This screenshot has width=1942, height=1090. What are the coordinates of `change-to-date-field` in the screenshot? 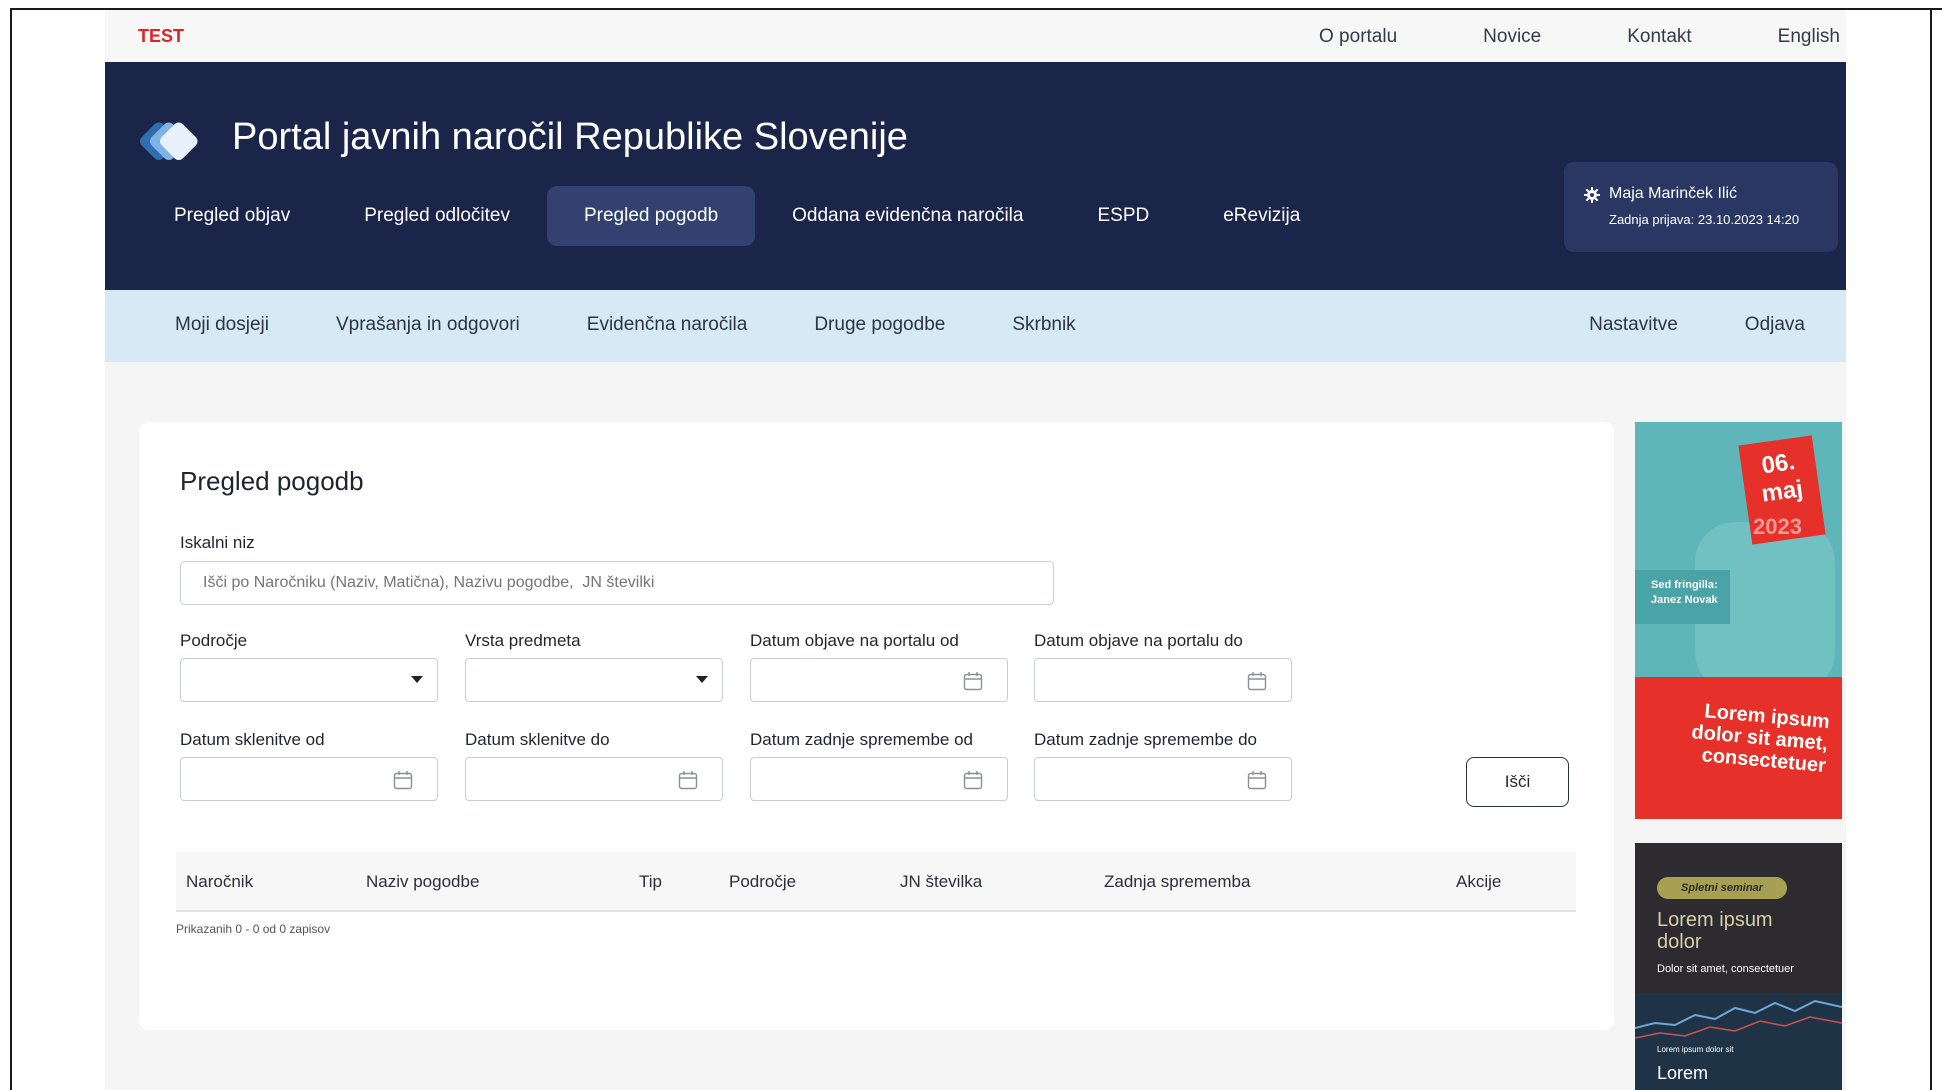 It's located at (1163, 779).